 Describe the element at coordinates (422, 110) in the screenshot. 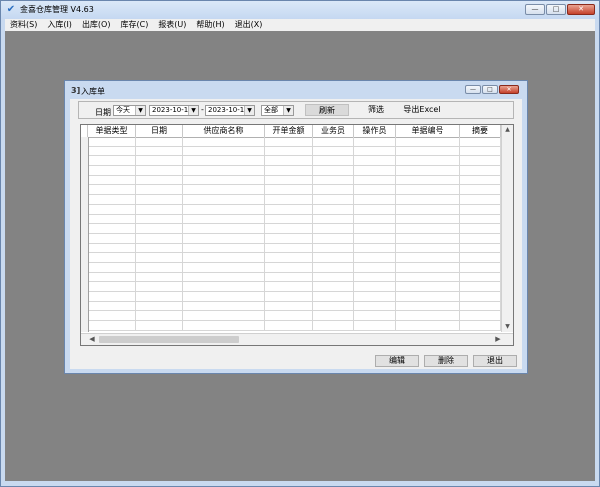

I see `export-excel-button: 导出Excel` at that location.